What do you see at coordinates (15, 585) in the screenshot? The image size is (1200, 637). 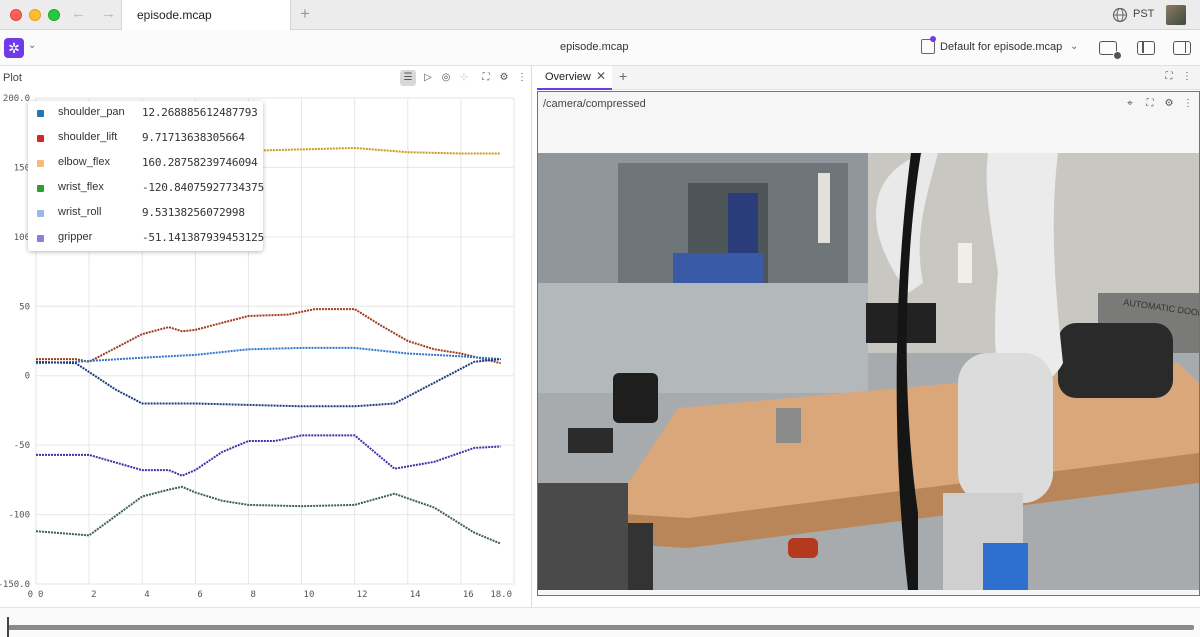 I see `y-tick-label: -150.0` at bounding box center [15, 585].